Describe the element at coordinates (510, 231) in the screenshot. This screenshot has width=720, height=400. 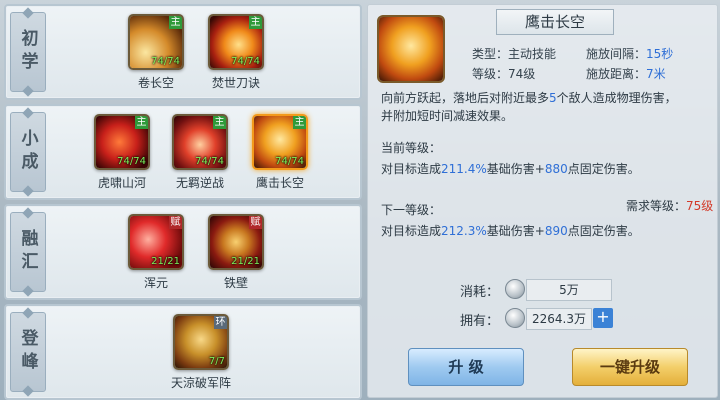
I see `next-level-effect: 对目标造成212.3%基础伤害+890点固定伤害。` at that location.